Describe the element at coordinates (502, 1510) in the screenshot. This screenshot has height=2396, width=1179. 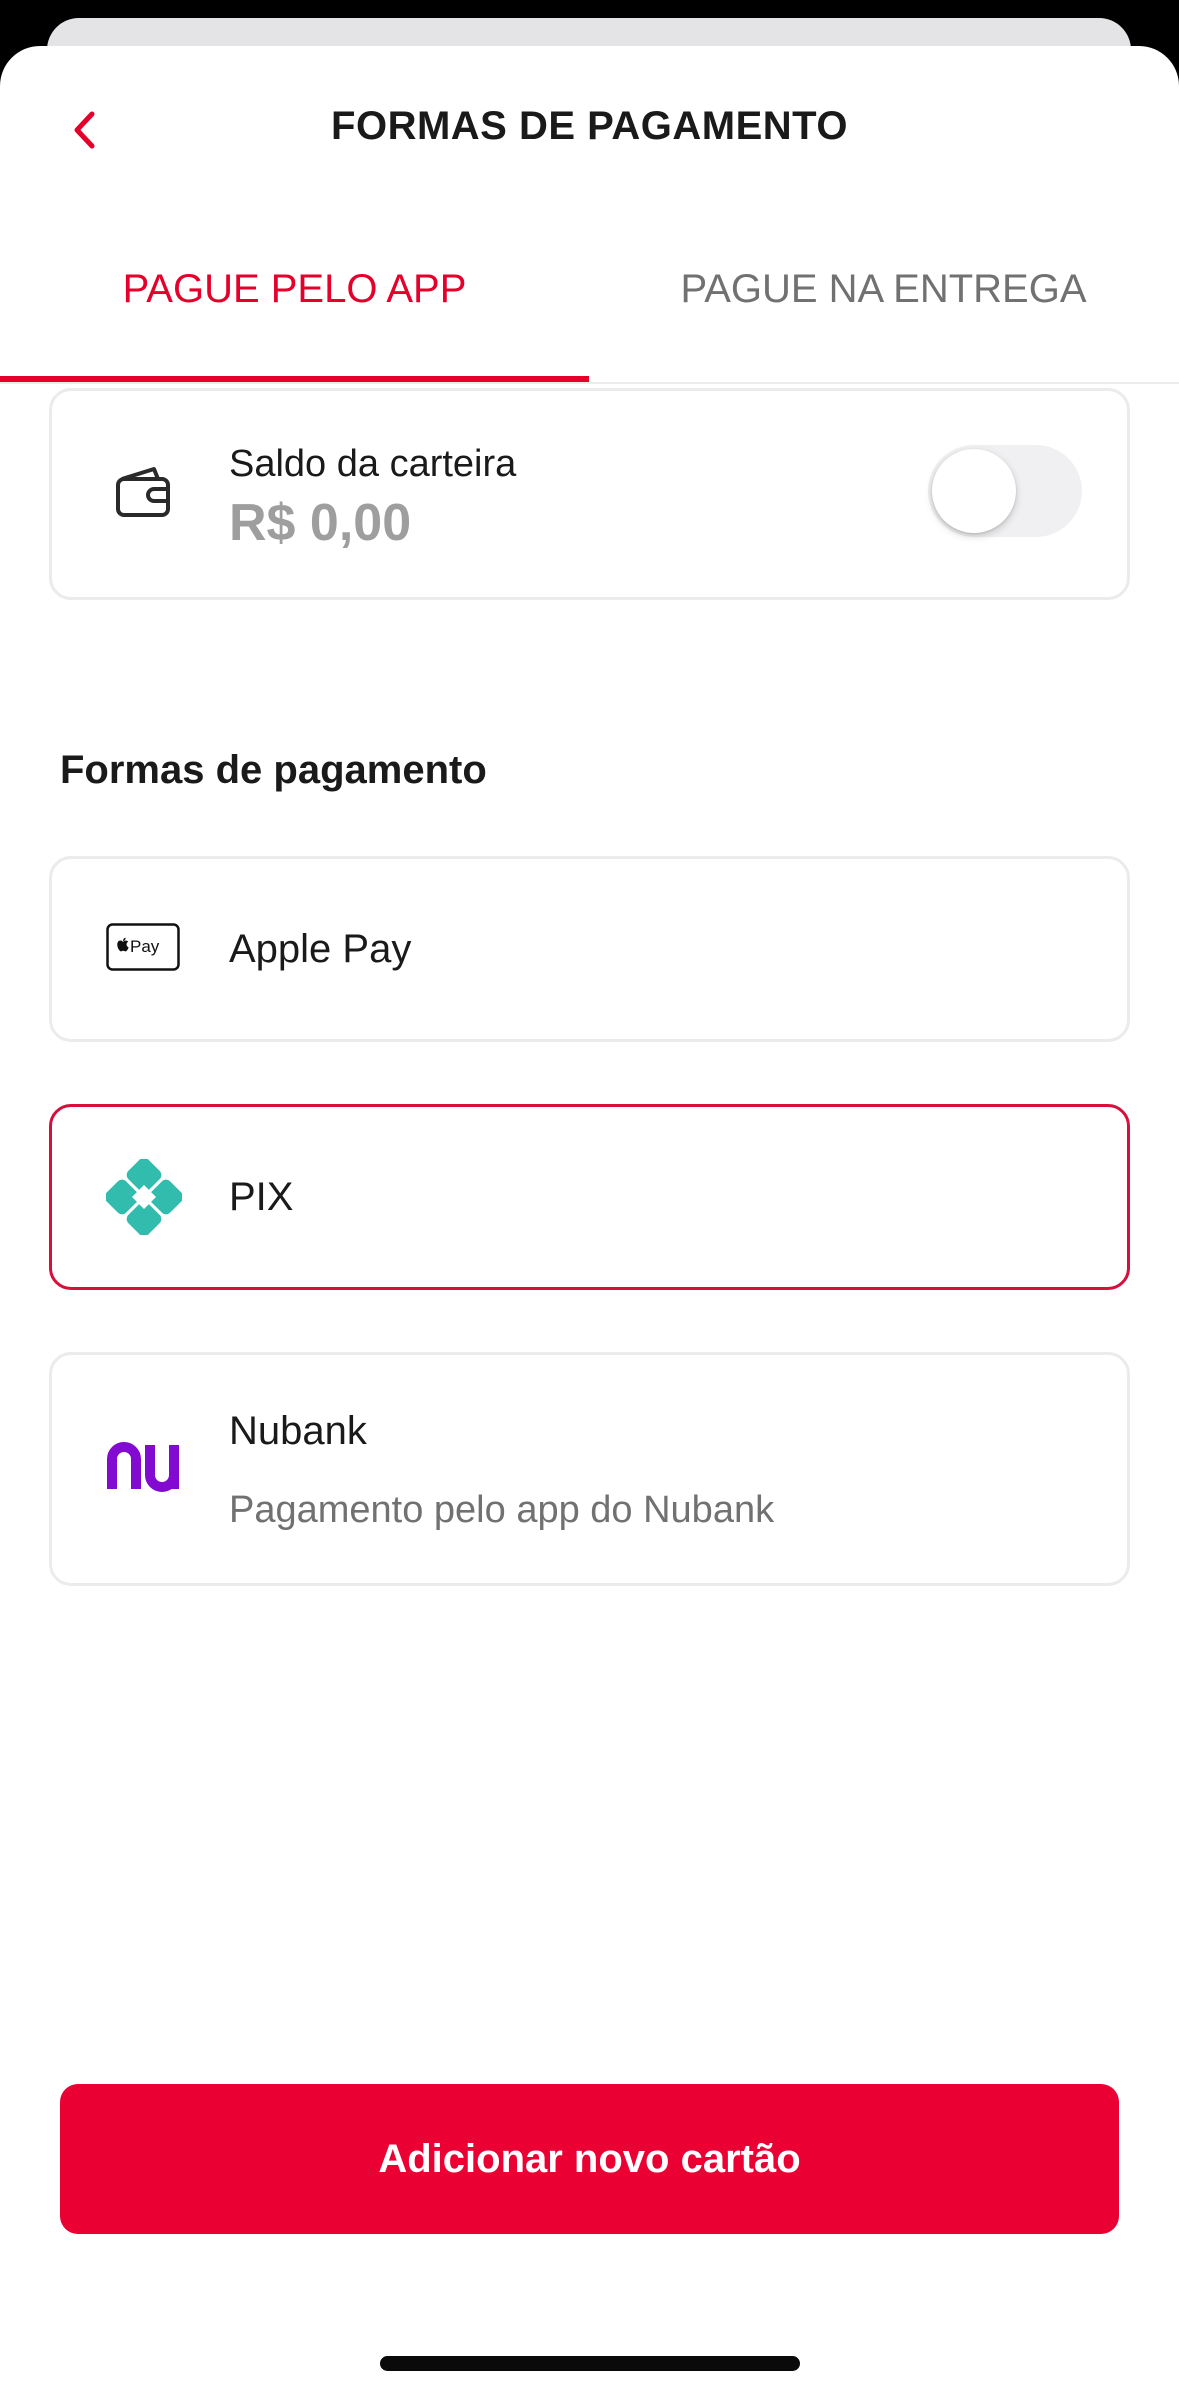
I see `payment-method-subtitle: Pagamento pelo app do Nubank` at that location.